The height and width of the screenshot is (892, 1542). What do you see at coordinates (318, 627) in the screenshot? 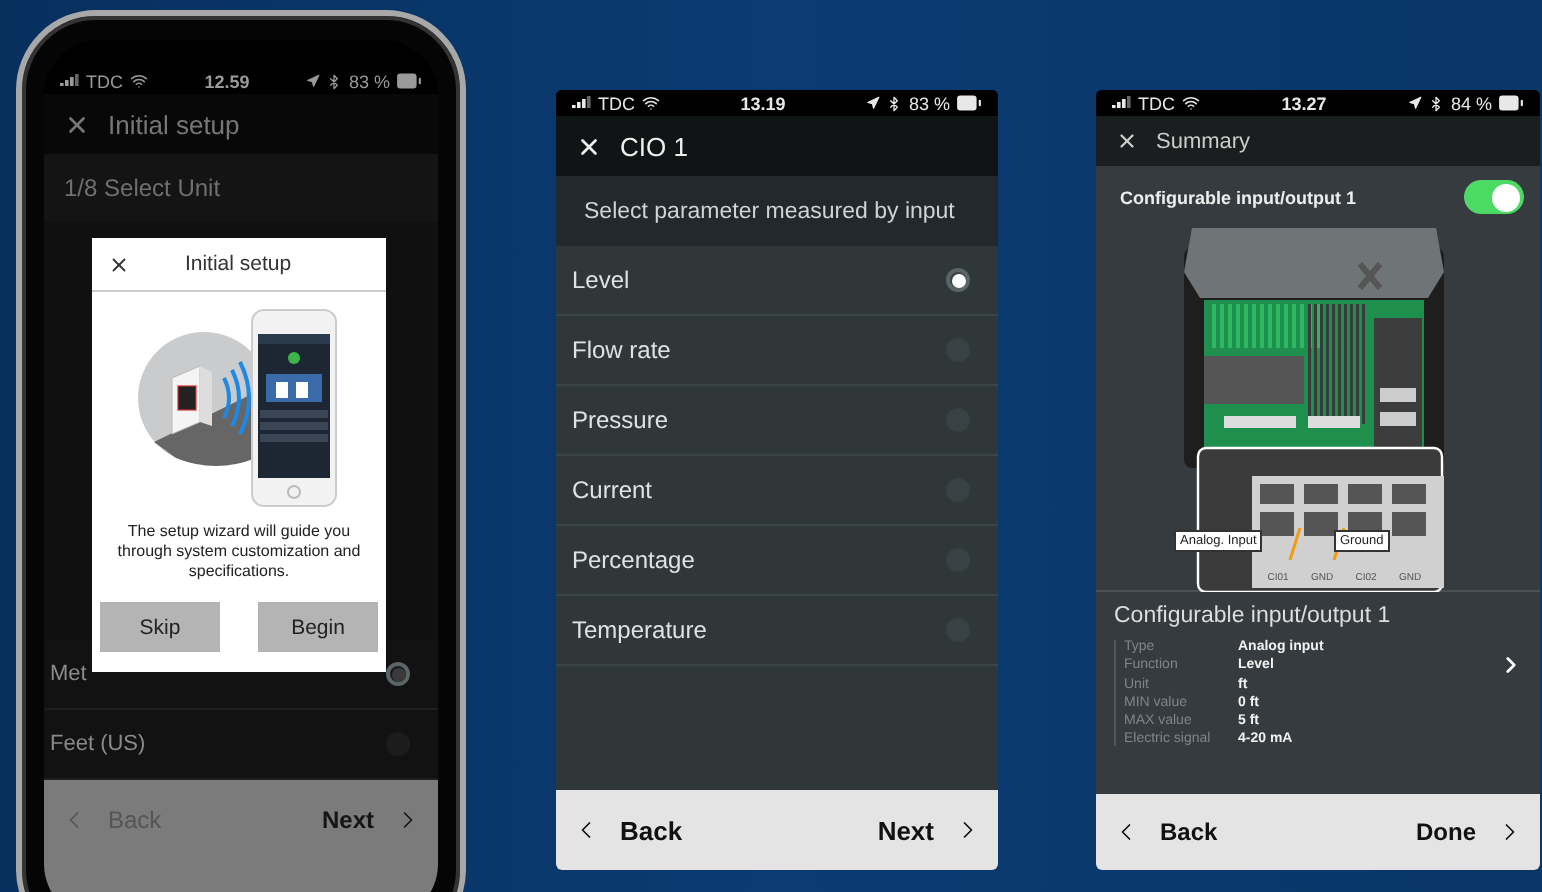
I see `begin-button: Begin` at bounding box center [318, 627].